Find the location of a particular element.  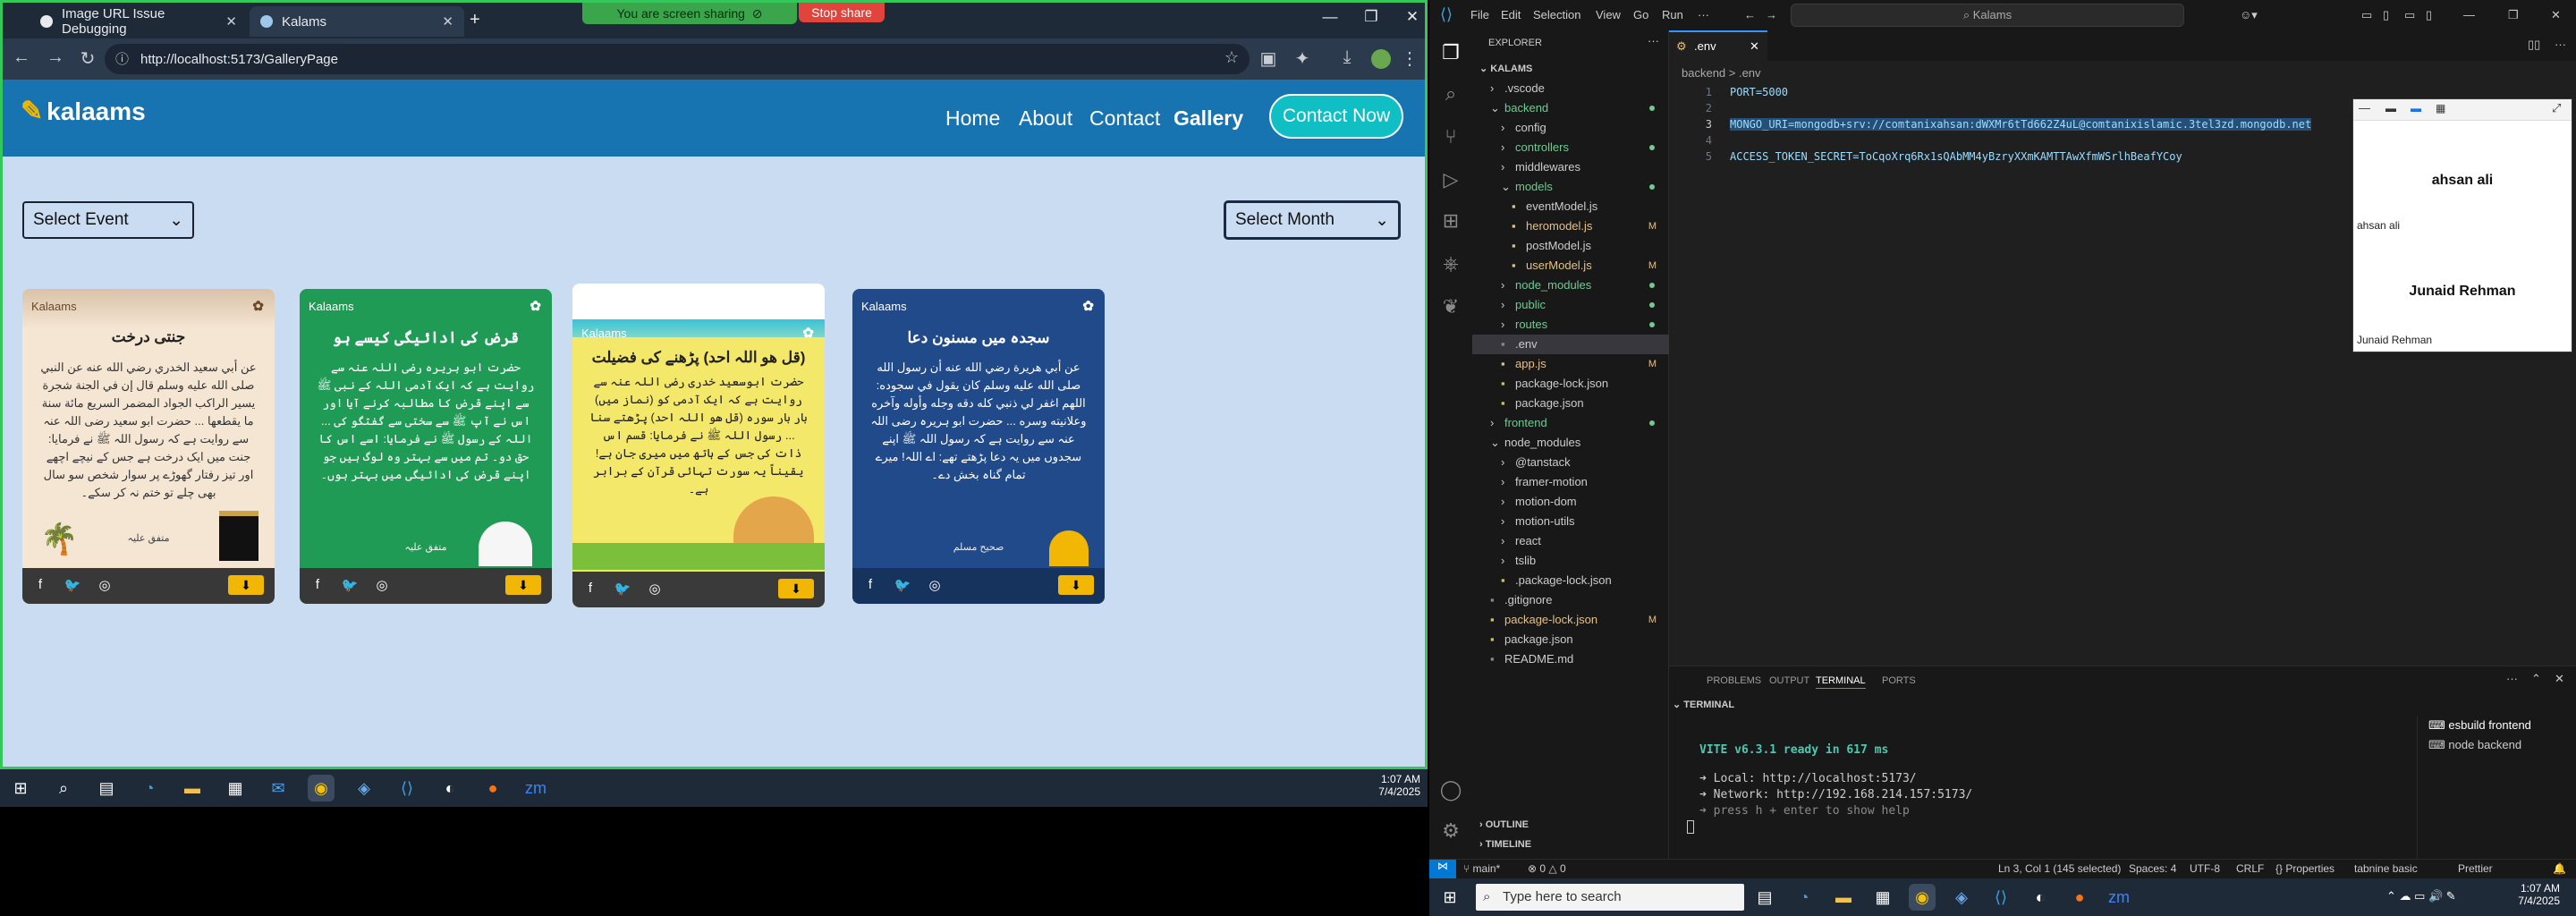

postman-icon: ● is located at coordinates (2079, 897).